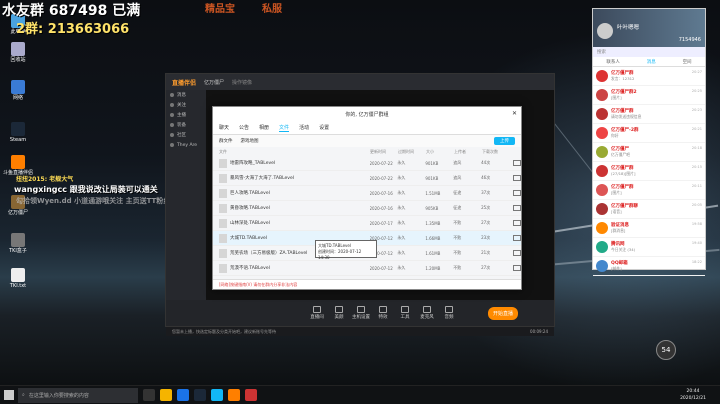 Image resolution: width=720 pixels, height=404 pixels. What do you see at coordinates (367, 223) in the screenshot?
I see `file-row: 山林深处.TABLevel 2020-07-17 永久 1.35MB 不败 27次` at bounding box center [367, 223].